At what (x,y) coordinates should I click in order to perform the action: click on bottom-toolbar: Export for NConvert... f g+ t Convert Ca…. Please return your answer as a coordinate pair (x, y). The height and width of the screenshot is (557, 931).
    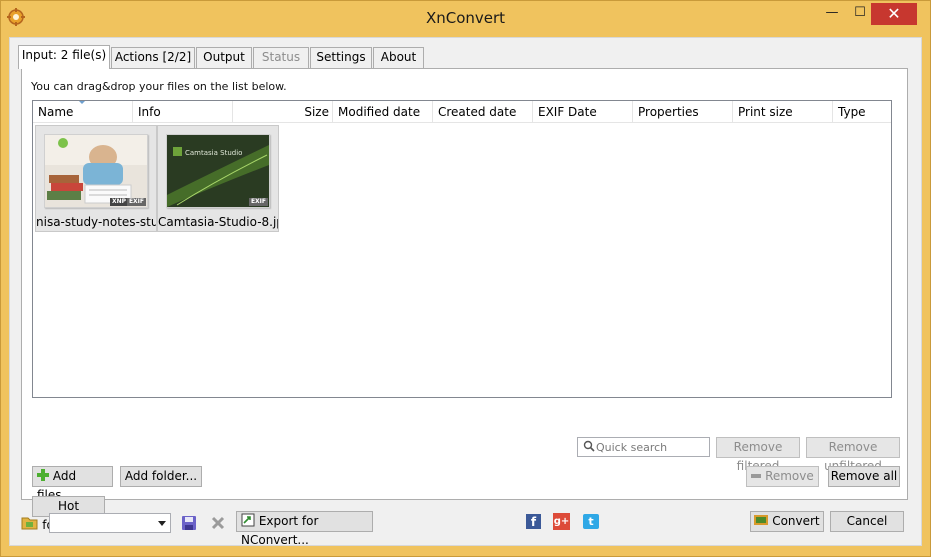
    Looking at the image, I should click on (465, 525).